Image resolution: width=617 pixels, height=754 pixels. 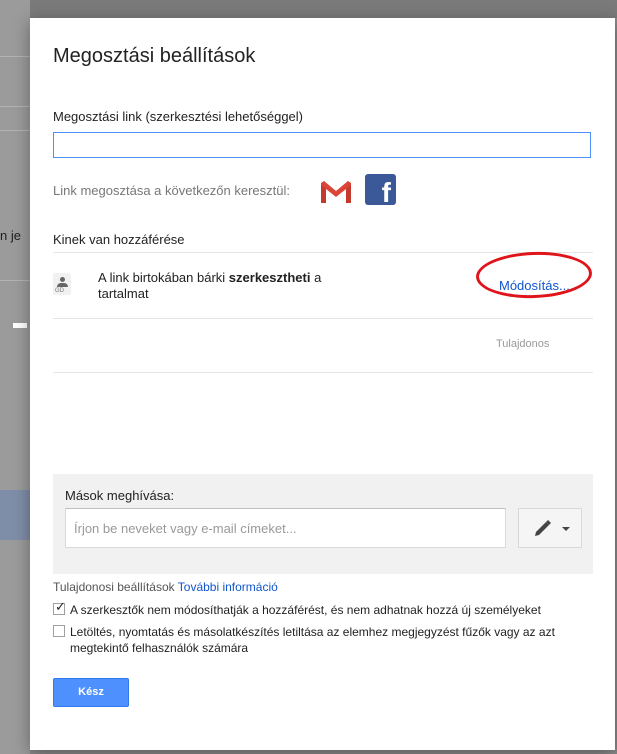 I want to click on owner-label: Tulajdonos, so click(x=523, y=344).